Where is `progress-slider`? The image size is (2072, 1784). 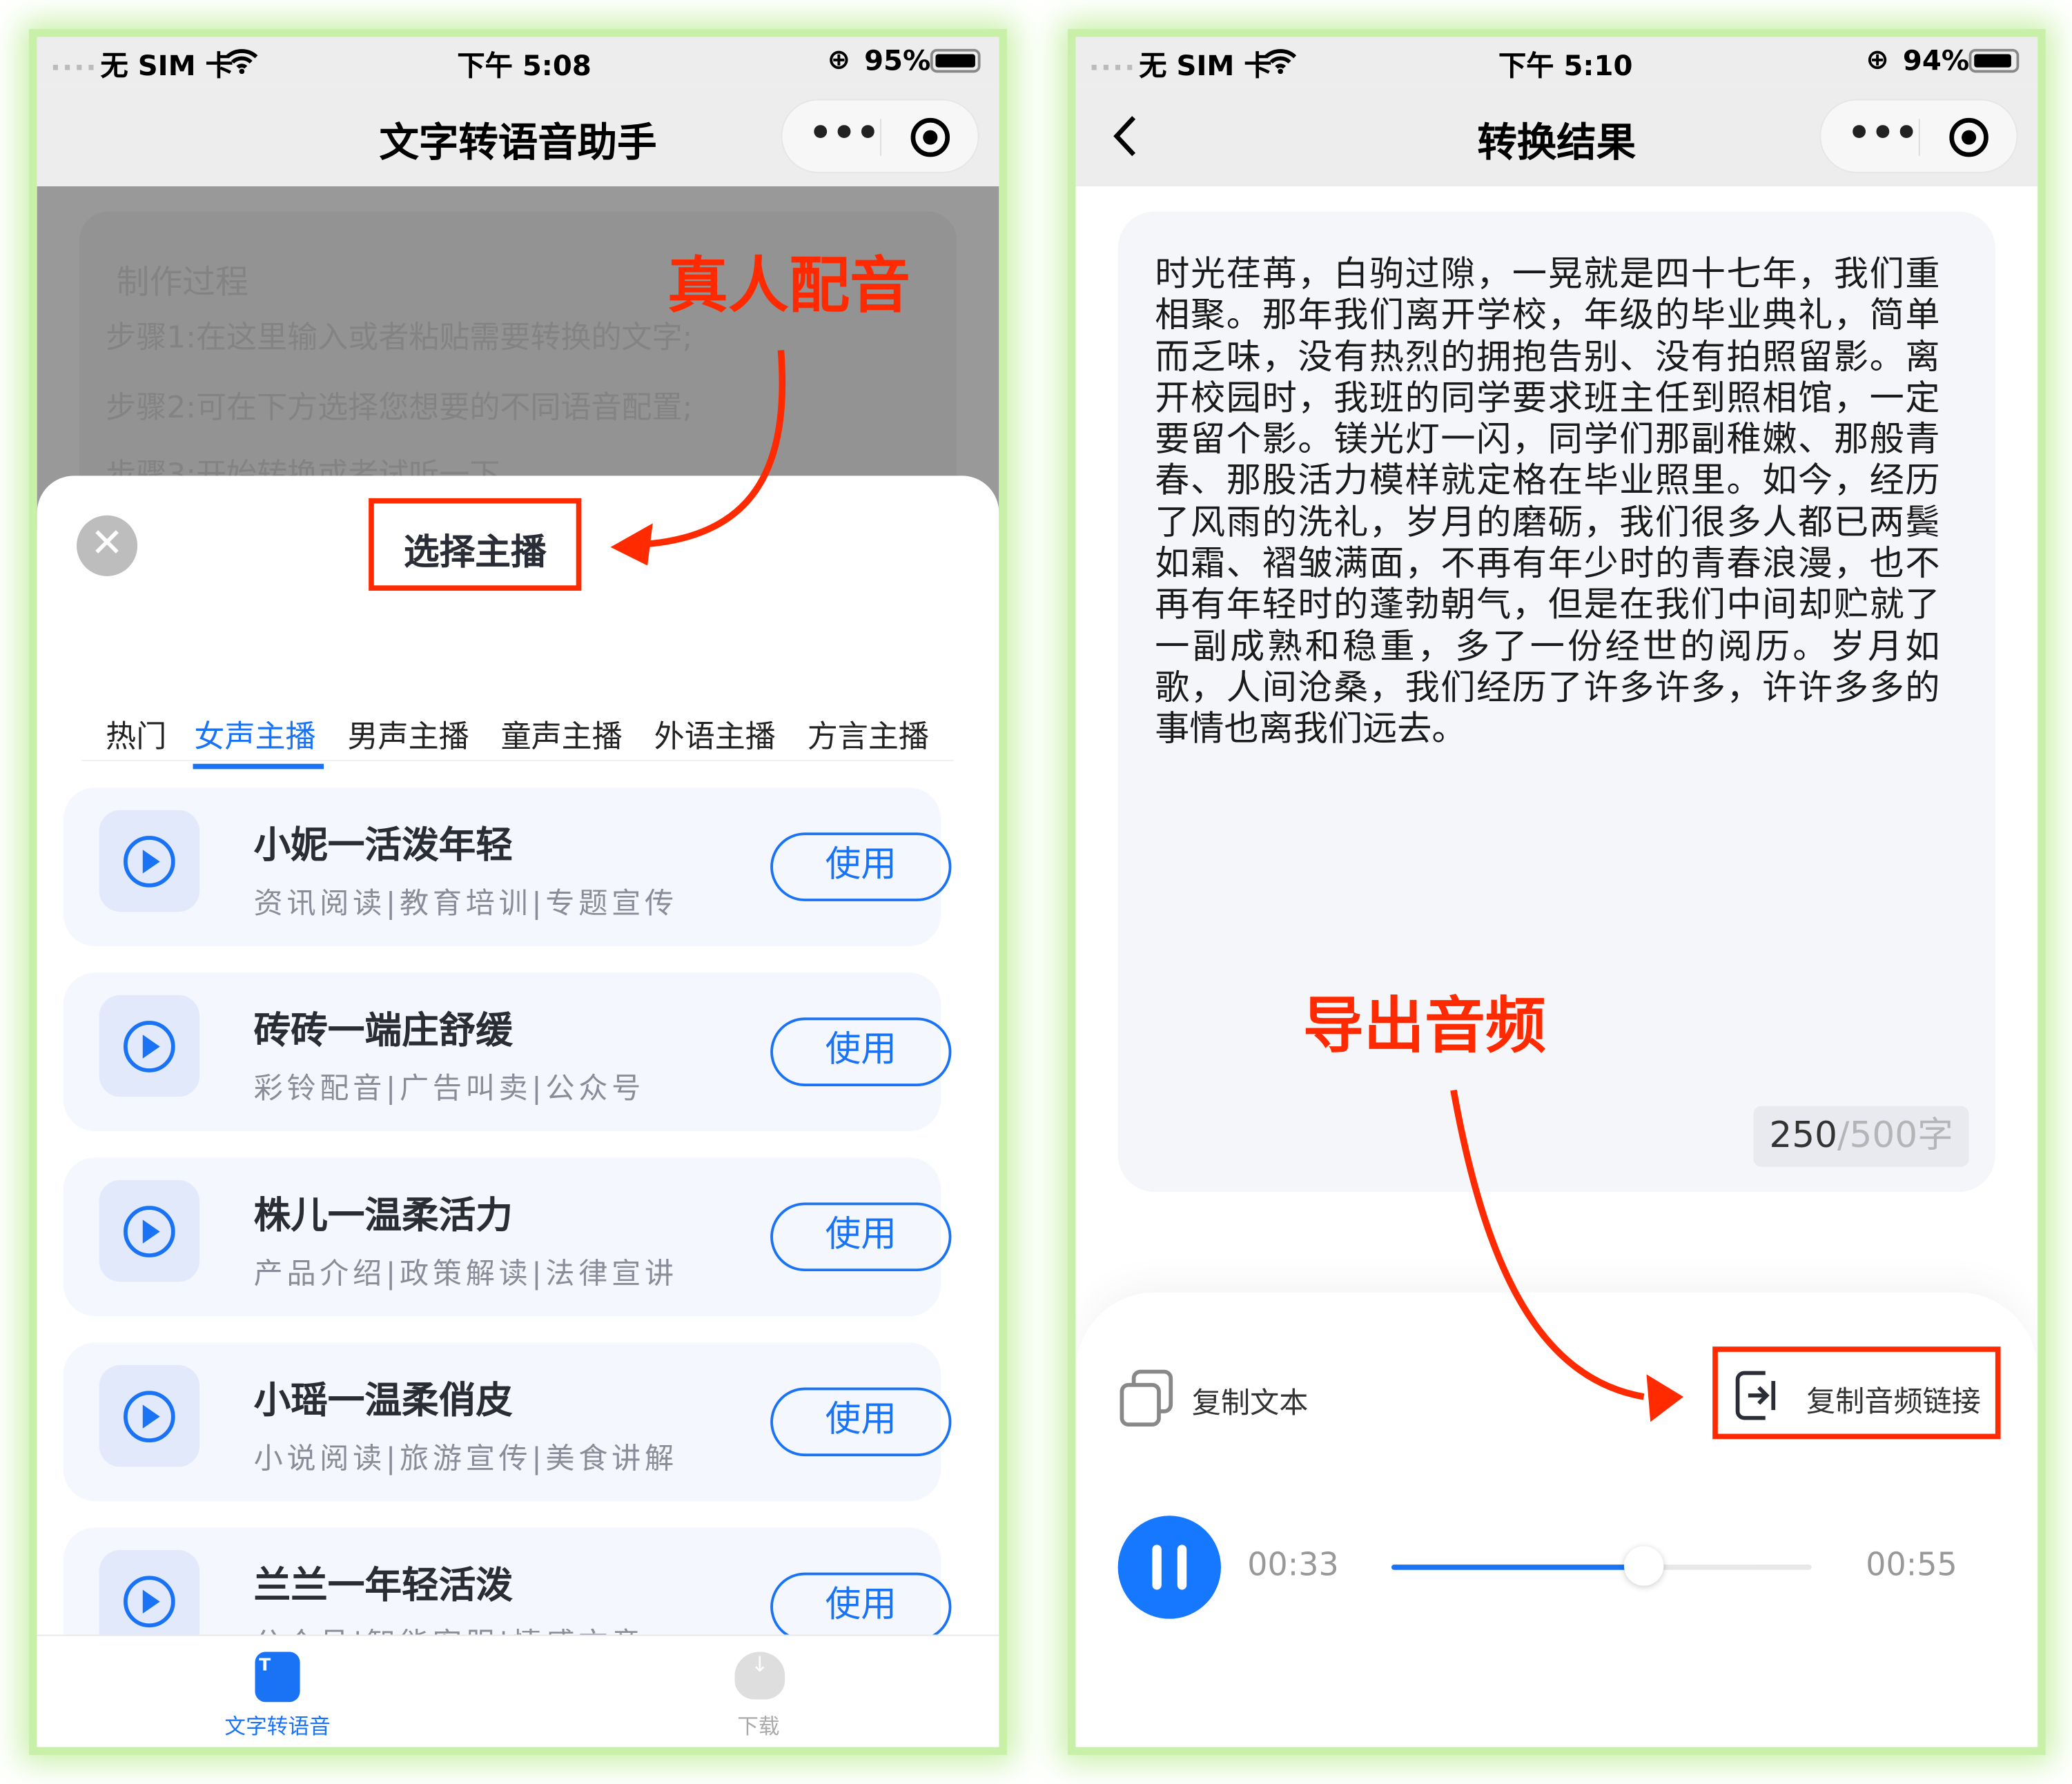 progress-slider is located at coordinates (1601, 1566).